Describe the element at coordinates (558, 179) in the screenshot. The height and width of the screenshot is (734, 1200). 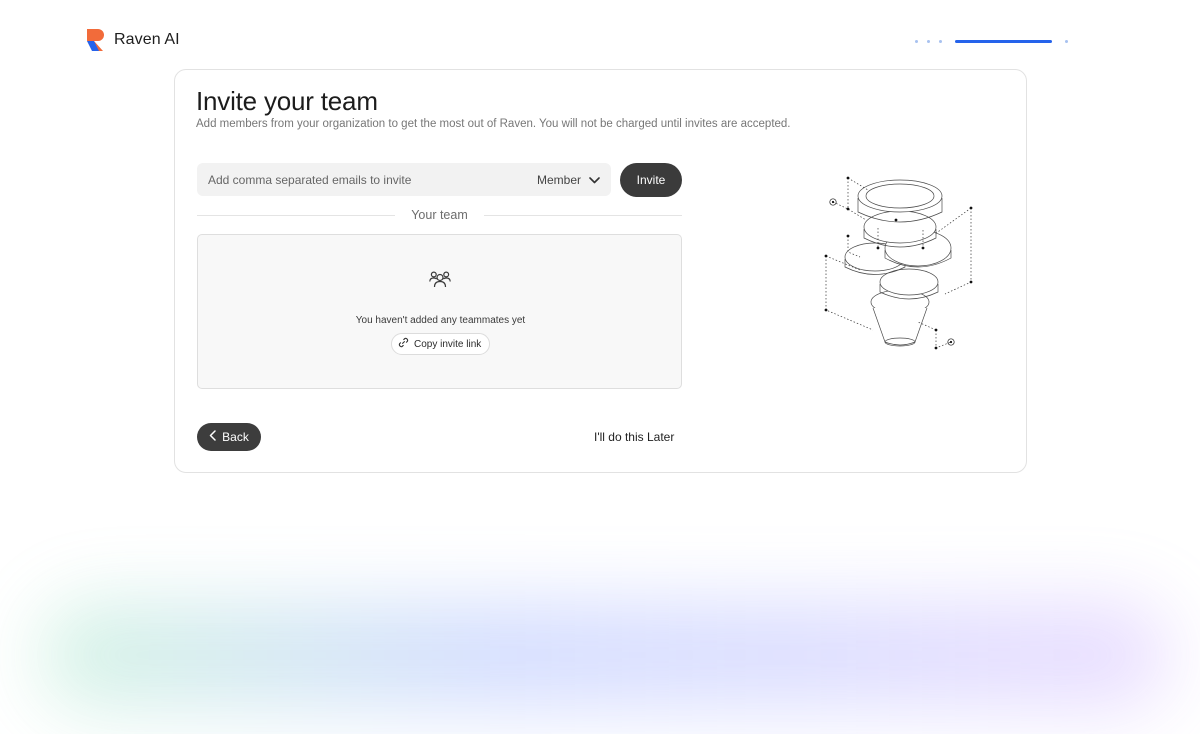
I see `role-select-value: Member` at that location.